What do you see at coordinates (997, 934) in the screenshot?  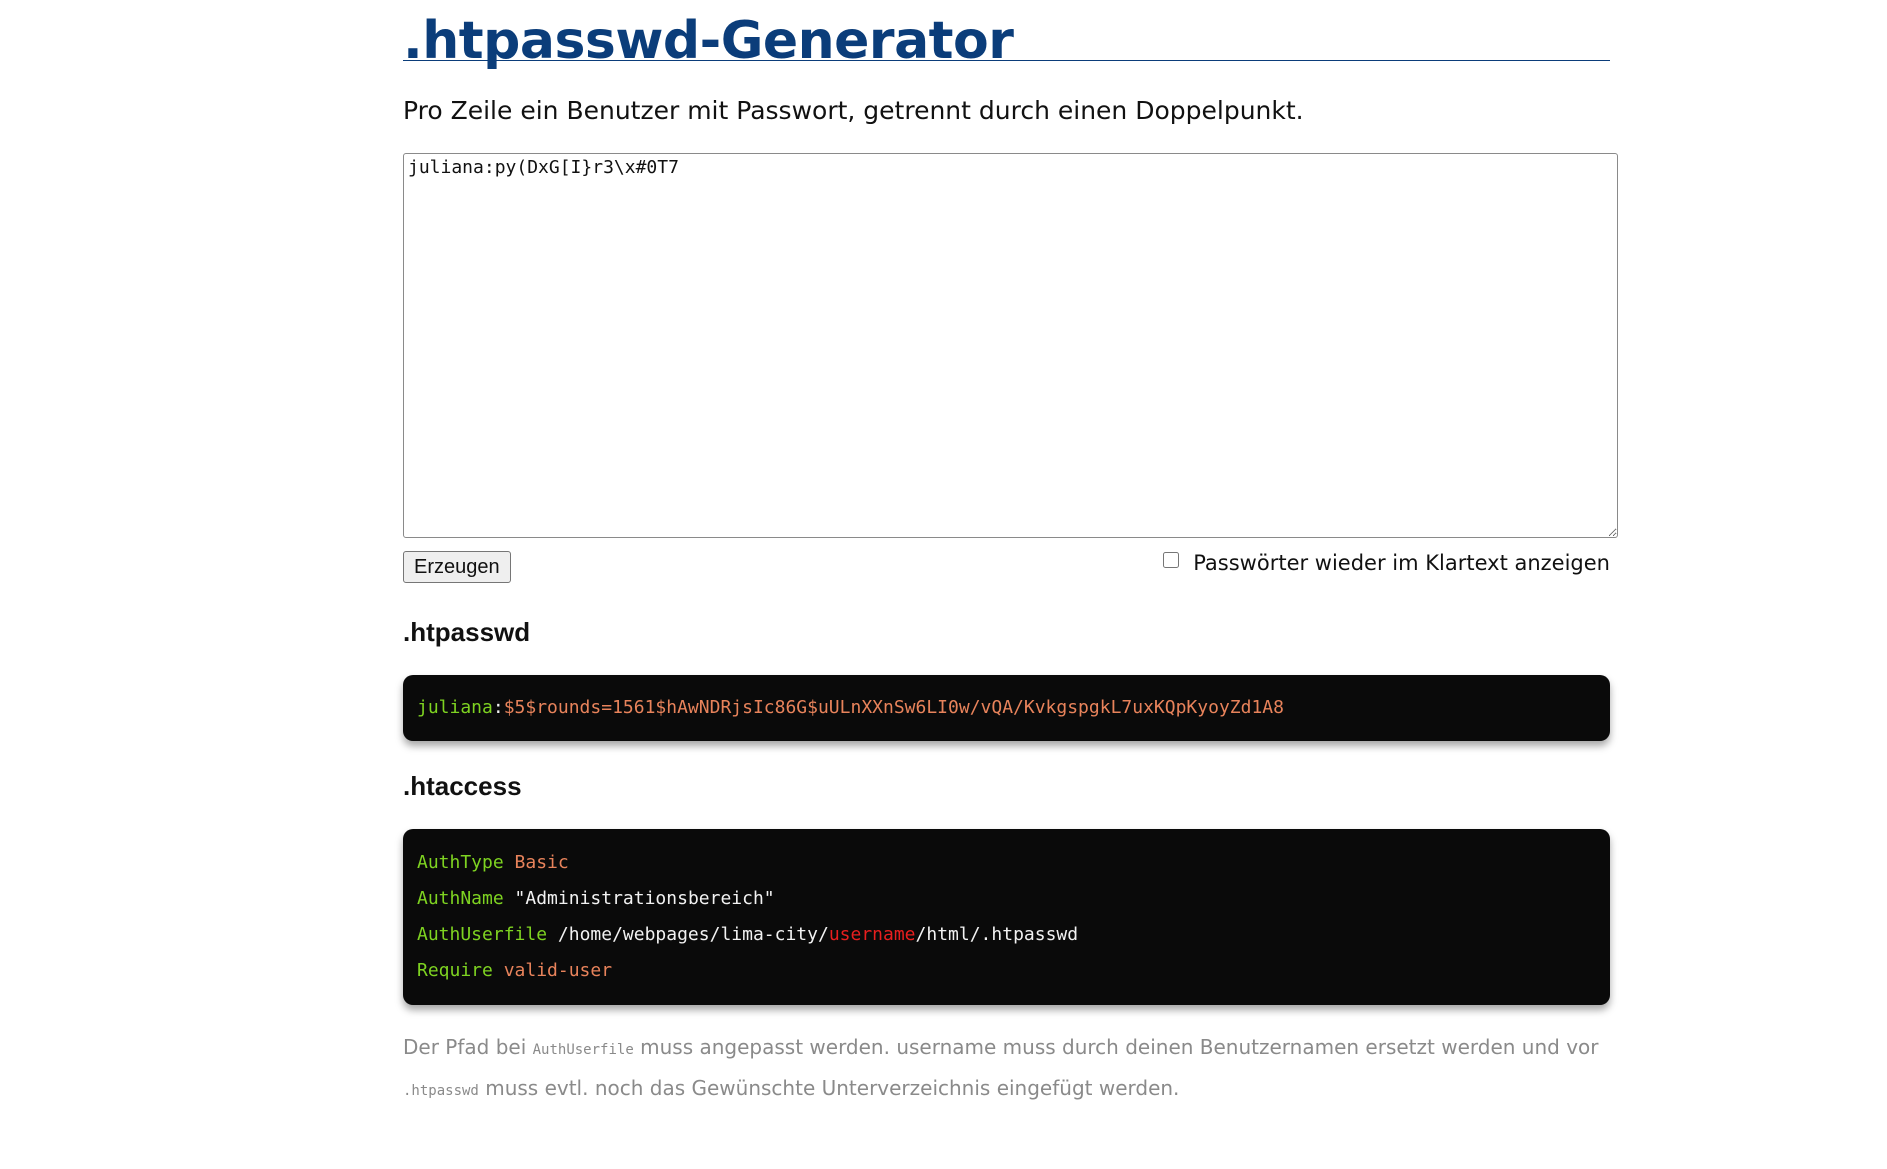 I see `path-suffix: /html/.htpasswd` at bounding box center [997, 934].